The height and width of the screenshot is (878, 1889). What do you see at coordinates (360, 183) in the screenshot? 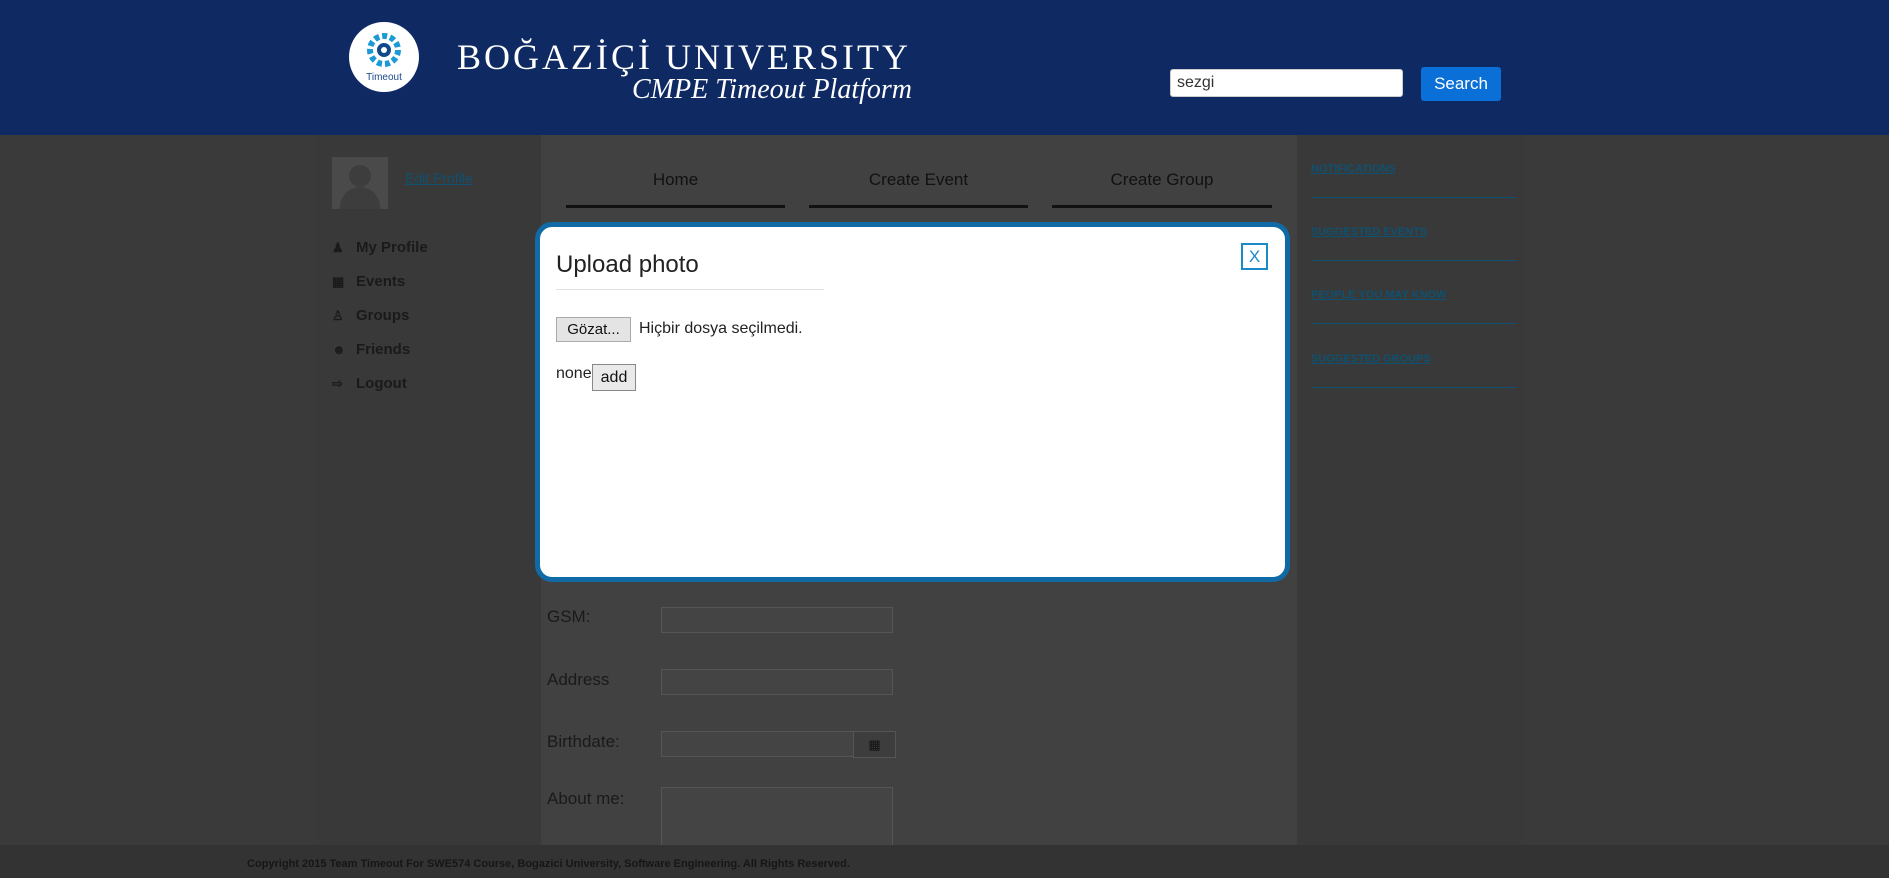
I see `avatar` at bounding box center [360, 183].